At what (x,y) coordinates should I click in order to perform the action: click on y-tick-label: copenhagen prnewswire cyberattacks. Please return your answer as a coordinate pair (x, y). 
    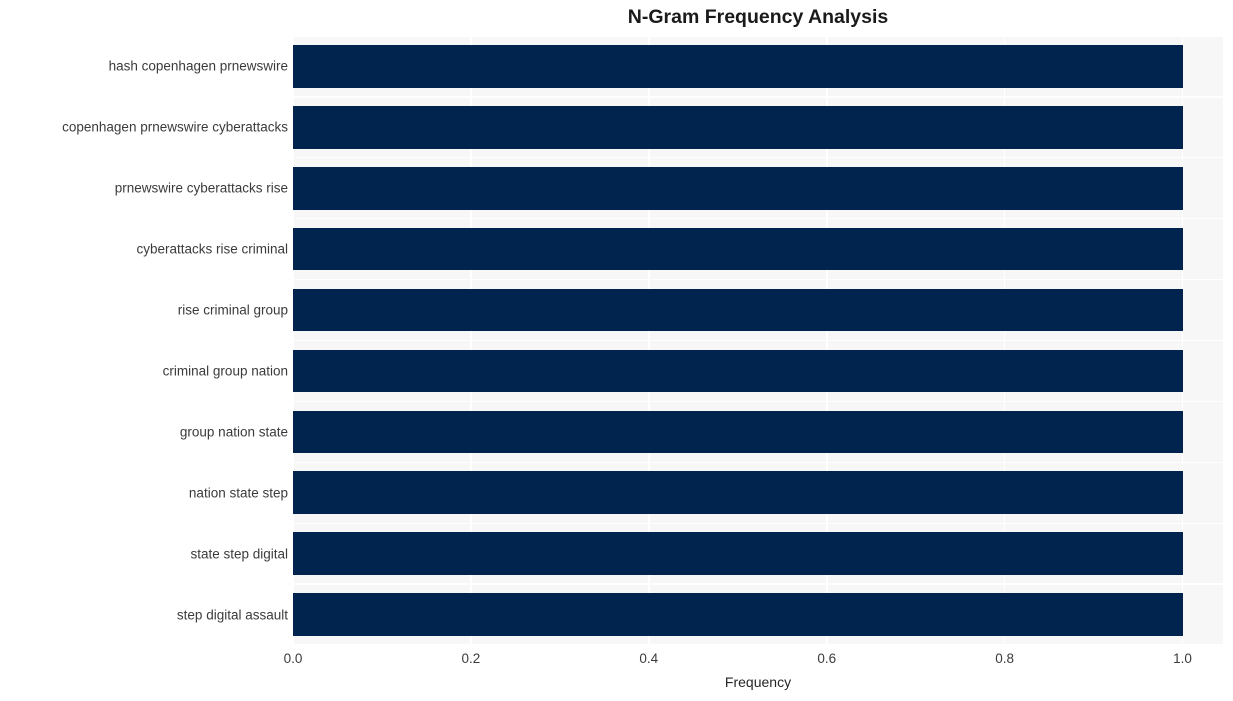
    Looking at the image, I should click on (175, 127).